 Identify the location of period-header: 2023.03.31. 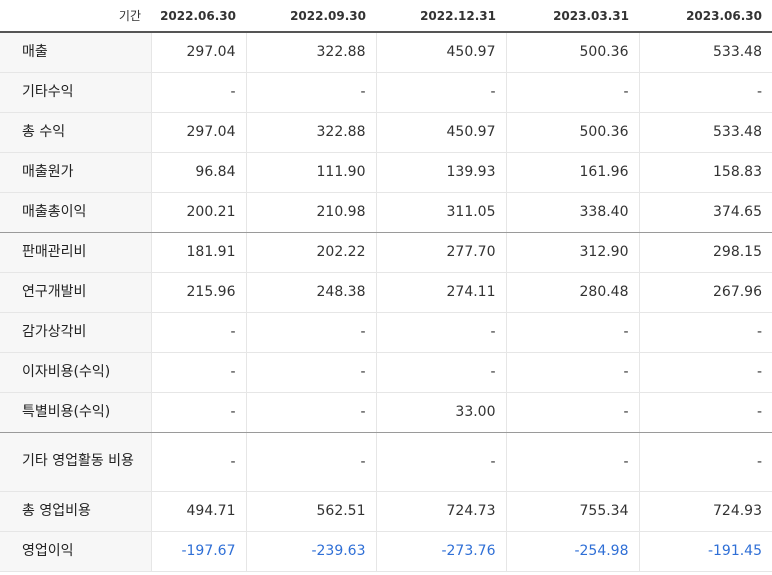
(572, 16).